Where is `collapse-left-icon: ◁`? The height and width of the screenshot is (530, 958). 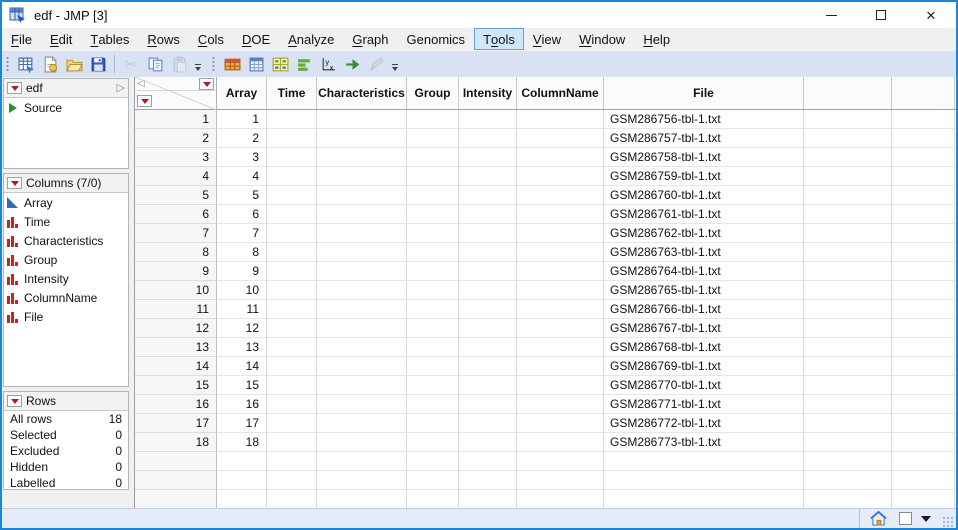 collapse-left-icon: ◁ is located at coordinates (141, 84).